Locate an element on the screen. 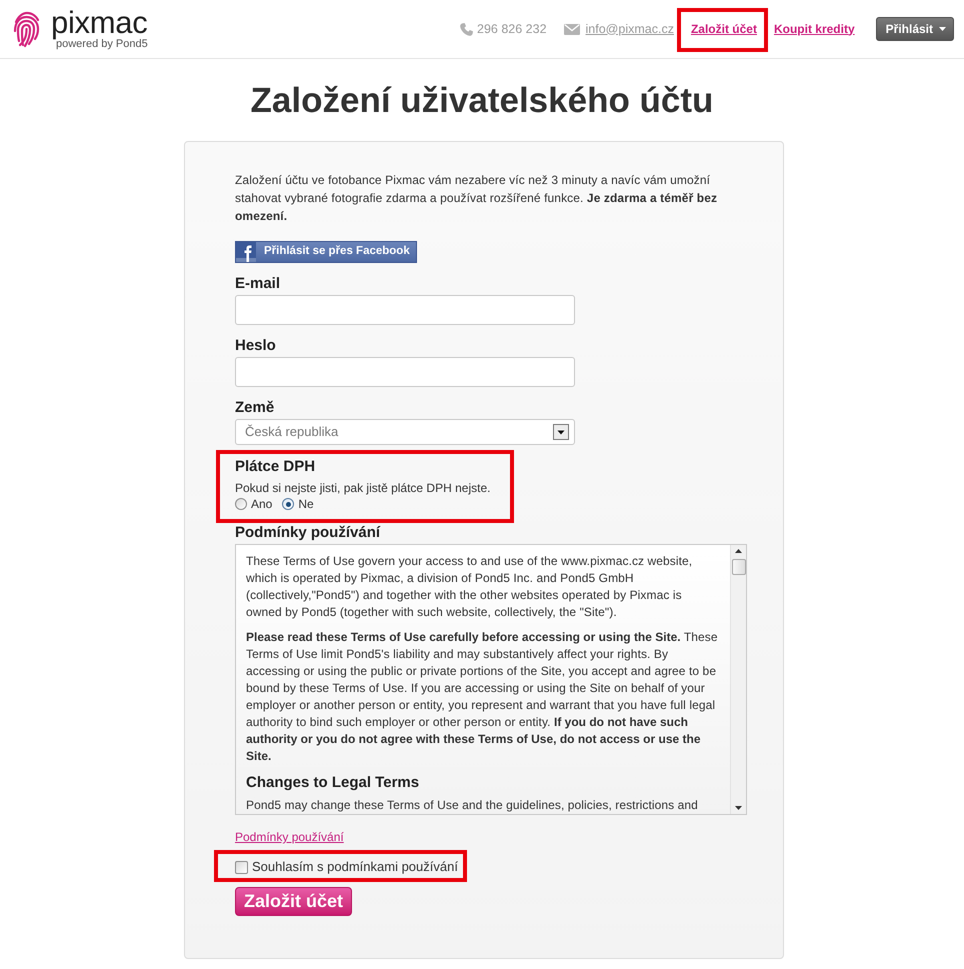  scroll-up-icon is located at coordinates (738, 551).